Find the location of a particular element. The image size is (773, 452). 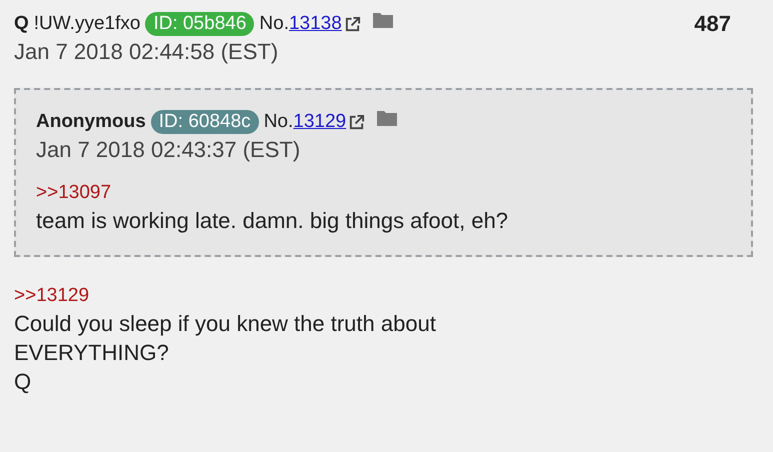

post-message: team is working late. damn. big things afoot, eh? is located at coordinates (273, 221).